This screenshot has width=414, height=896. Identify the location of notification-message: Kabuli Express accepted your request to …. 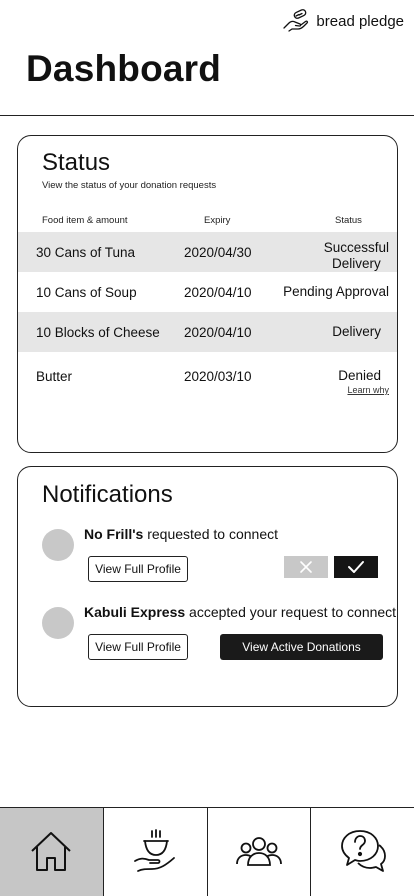
(240, 612).